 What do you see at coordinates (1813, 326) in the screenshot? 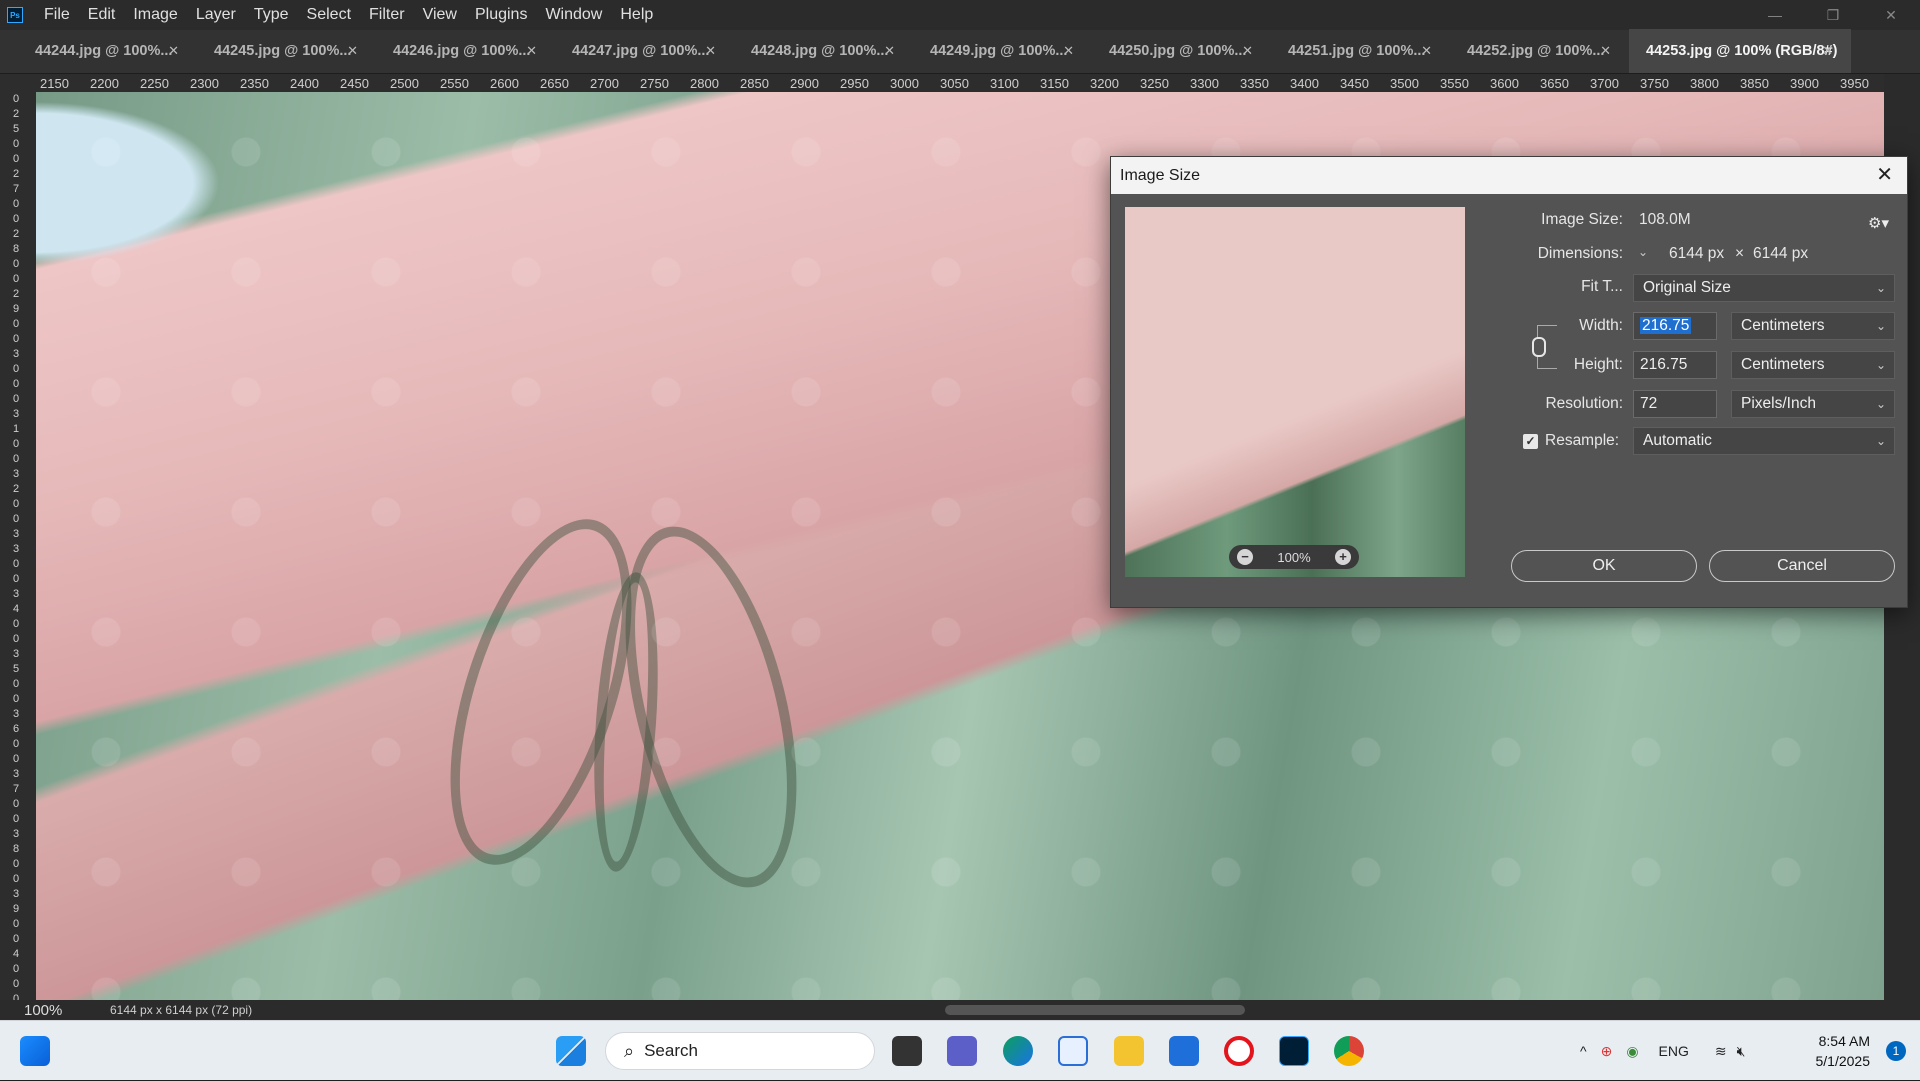
I see `width-unit-dropdown: Centimeters ⌄` at bounding box center [1813, 326].